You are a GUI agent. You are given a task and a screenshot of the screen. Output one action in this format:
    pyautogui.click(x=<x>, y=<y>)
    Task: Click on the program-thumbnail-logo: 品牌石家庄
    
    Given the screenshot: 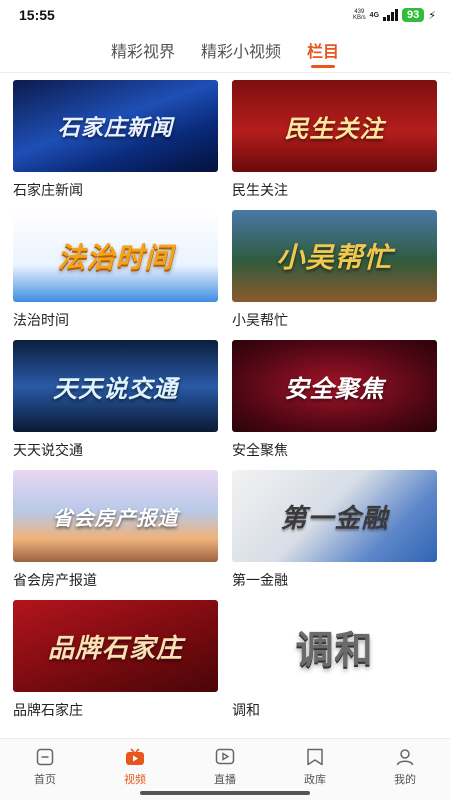 What is the action you would take?
    pyautogui.click(x=115, y=648)
    